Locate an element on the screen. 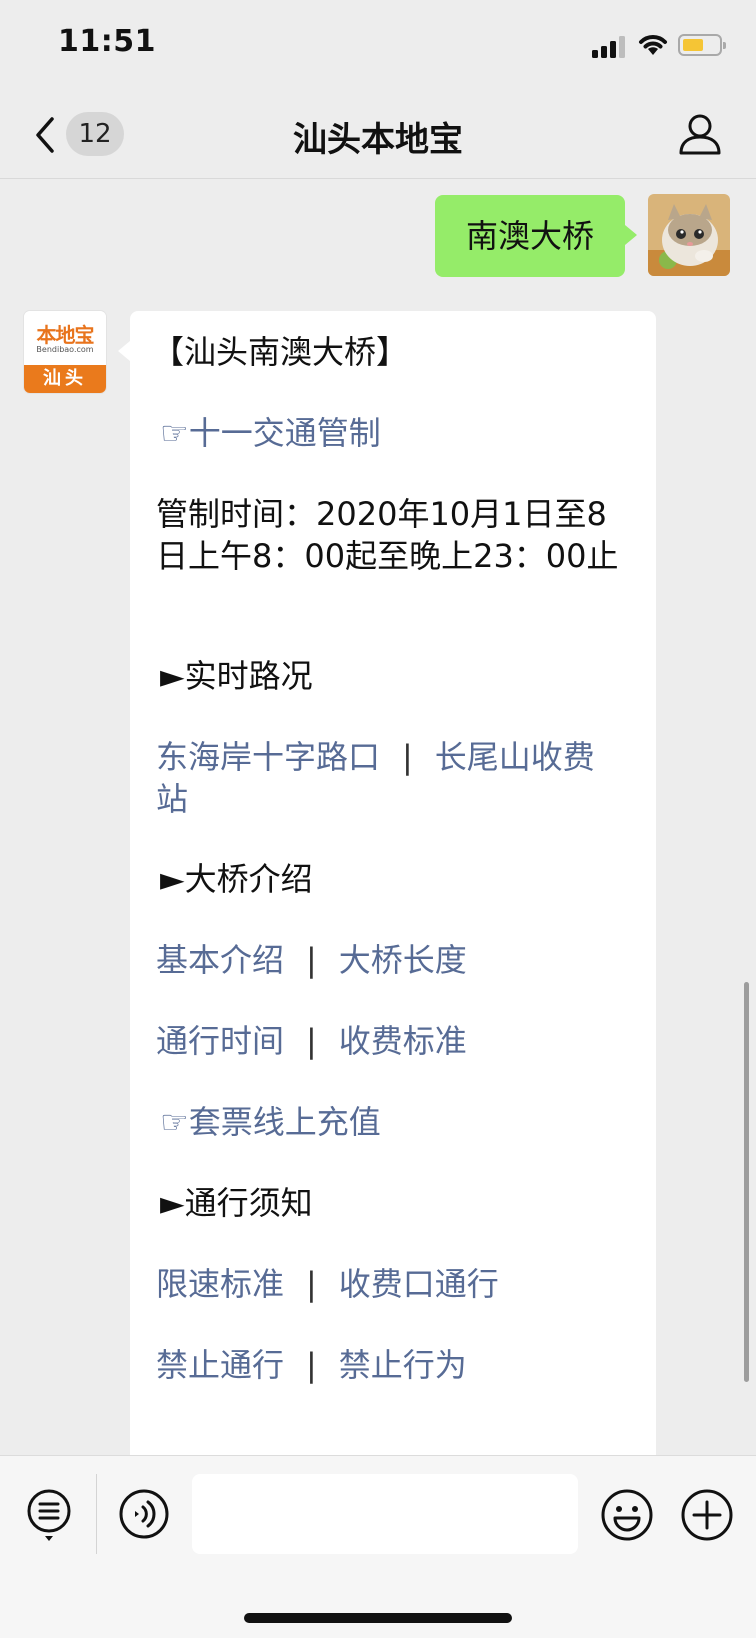  message-input is located at coordinates (385, 1514).